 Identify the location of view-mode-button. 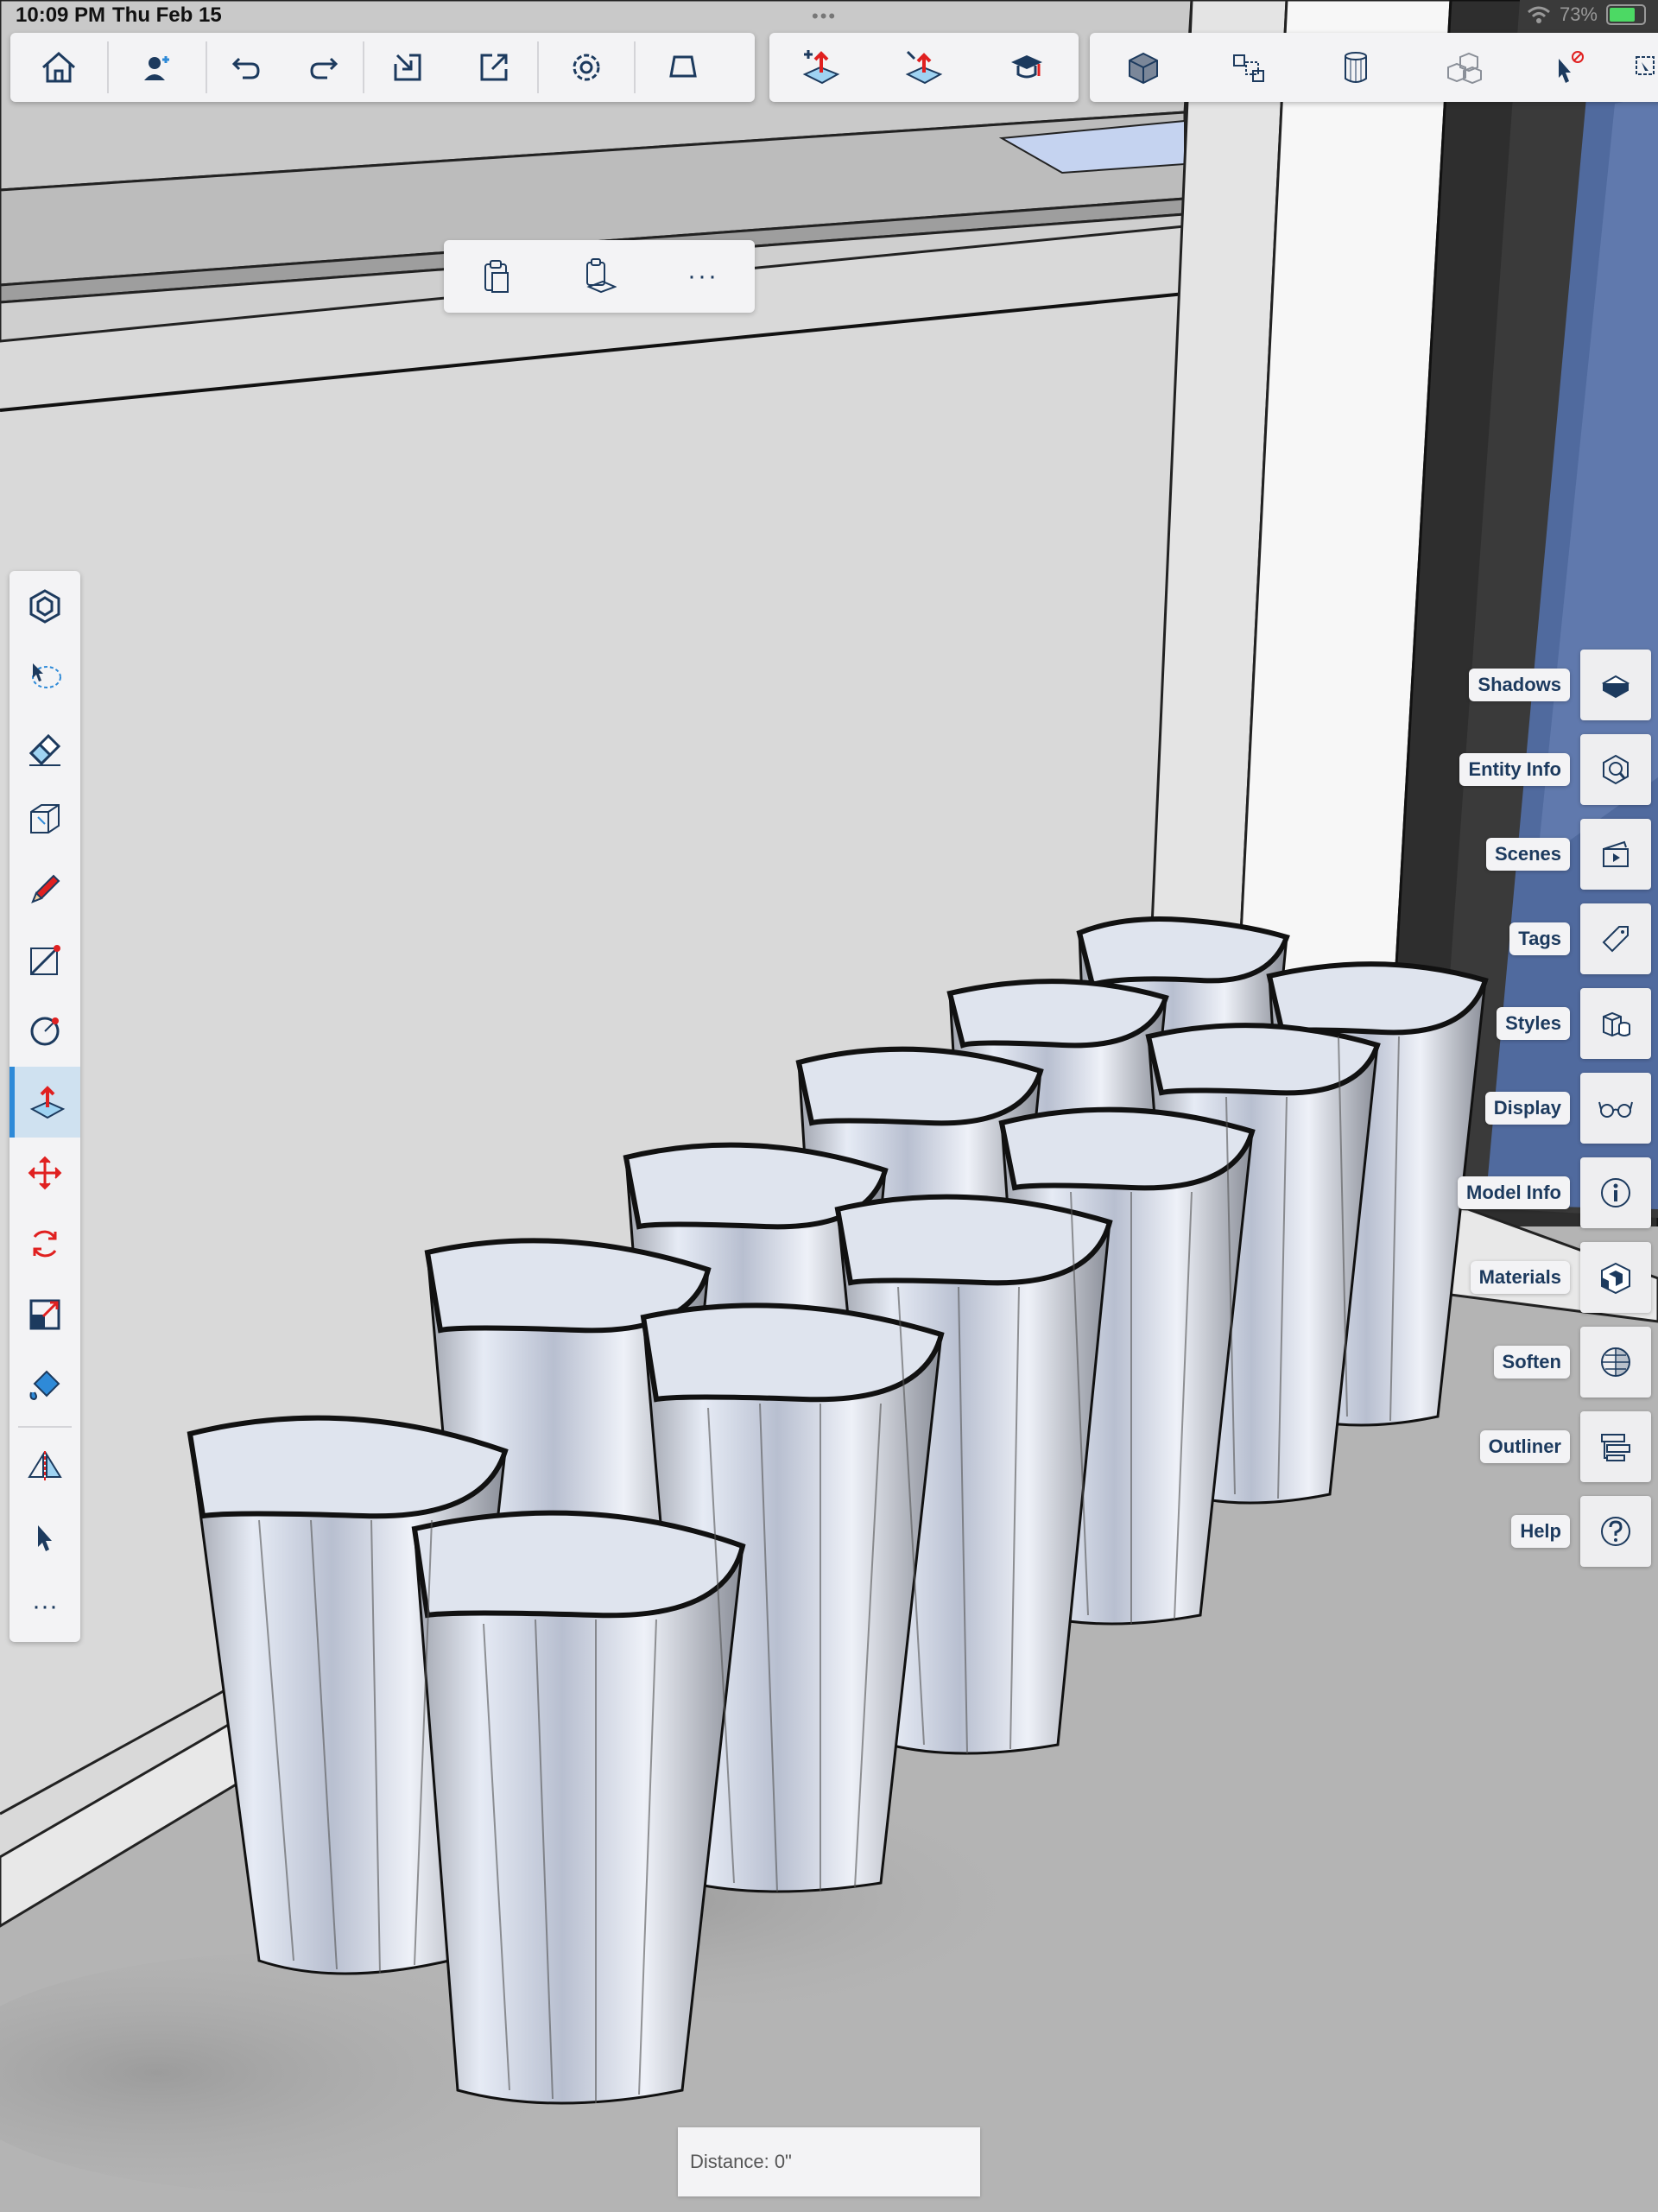
(684, 67).